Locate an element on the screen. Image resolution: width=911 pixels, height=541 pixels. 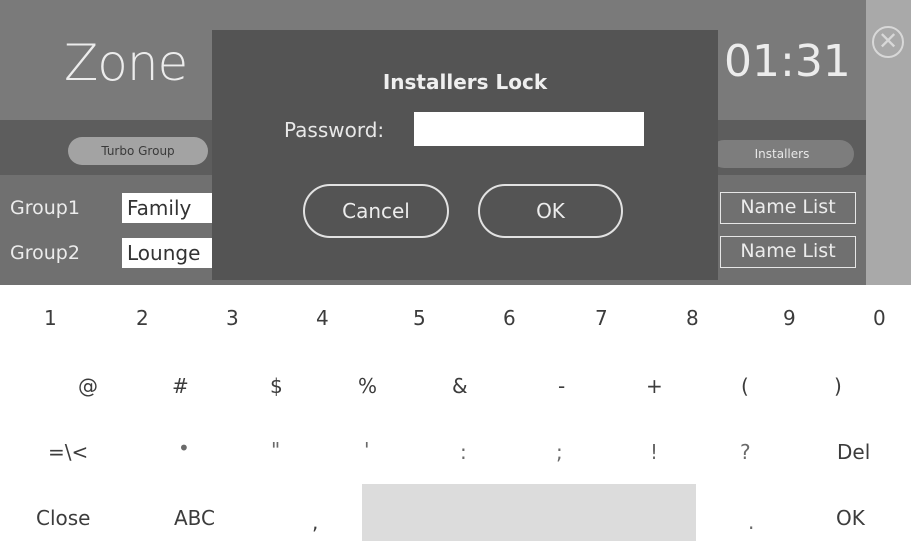
key-4: 4 is located at coordinates (322, 318).